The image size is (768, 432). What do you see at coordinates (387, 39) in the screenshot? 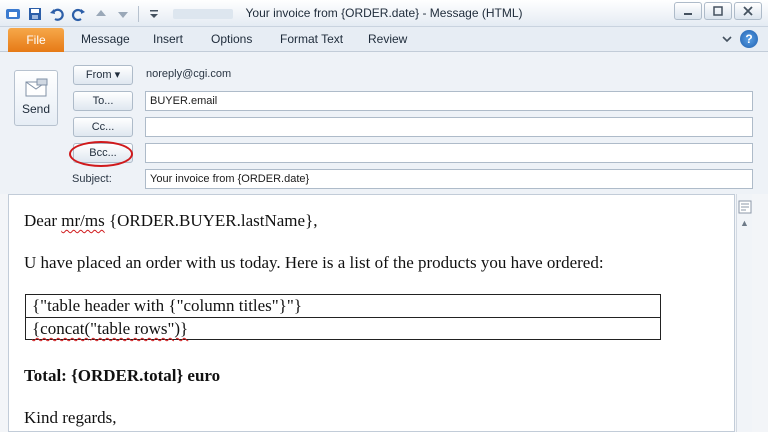
I see `tab-review: Review` at bounding box center [387, 39].